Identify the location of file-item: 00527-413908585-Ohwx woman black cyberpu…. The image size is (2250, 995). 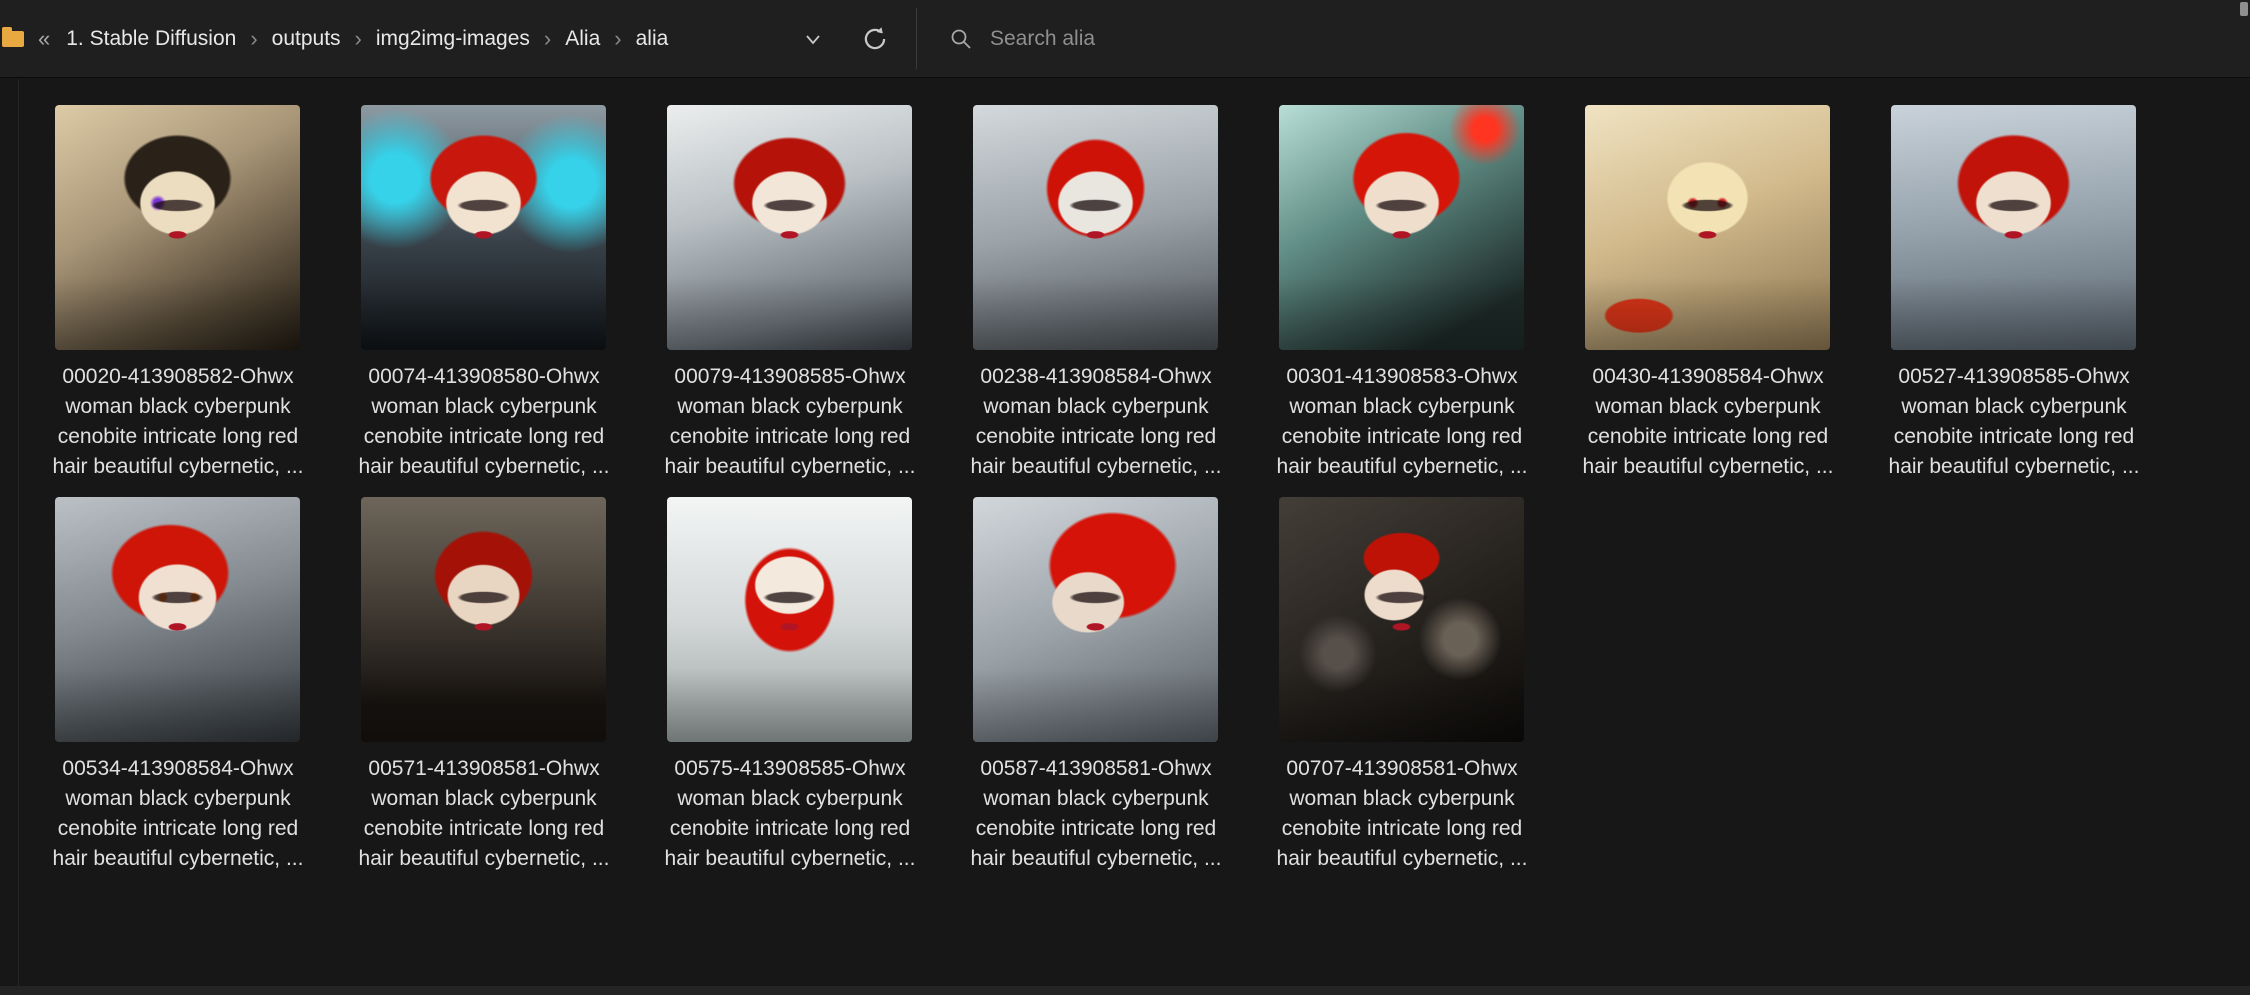
(2014, 293).